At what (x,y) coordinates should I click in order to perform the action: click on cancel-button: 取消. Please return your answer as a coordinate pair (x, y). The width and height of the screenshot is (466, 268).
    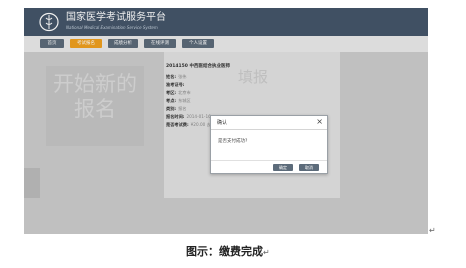
    Looking at the image, I should click on (309, 167).